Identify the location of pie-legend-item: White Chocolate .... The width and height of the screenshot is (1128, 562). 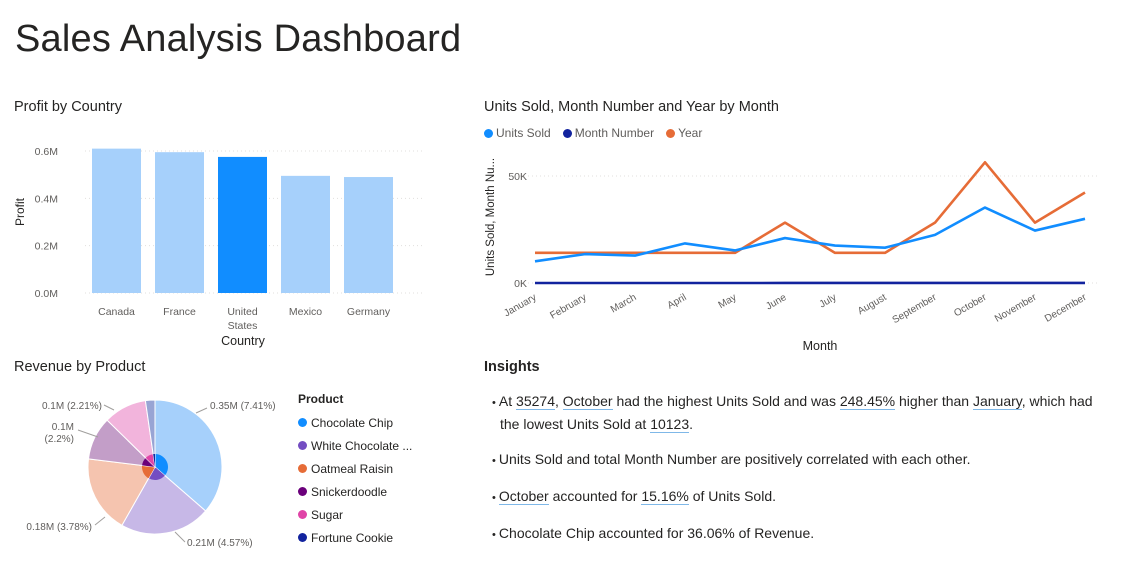
(355, 445).